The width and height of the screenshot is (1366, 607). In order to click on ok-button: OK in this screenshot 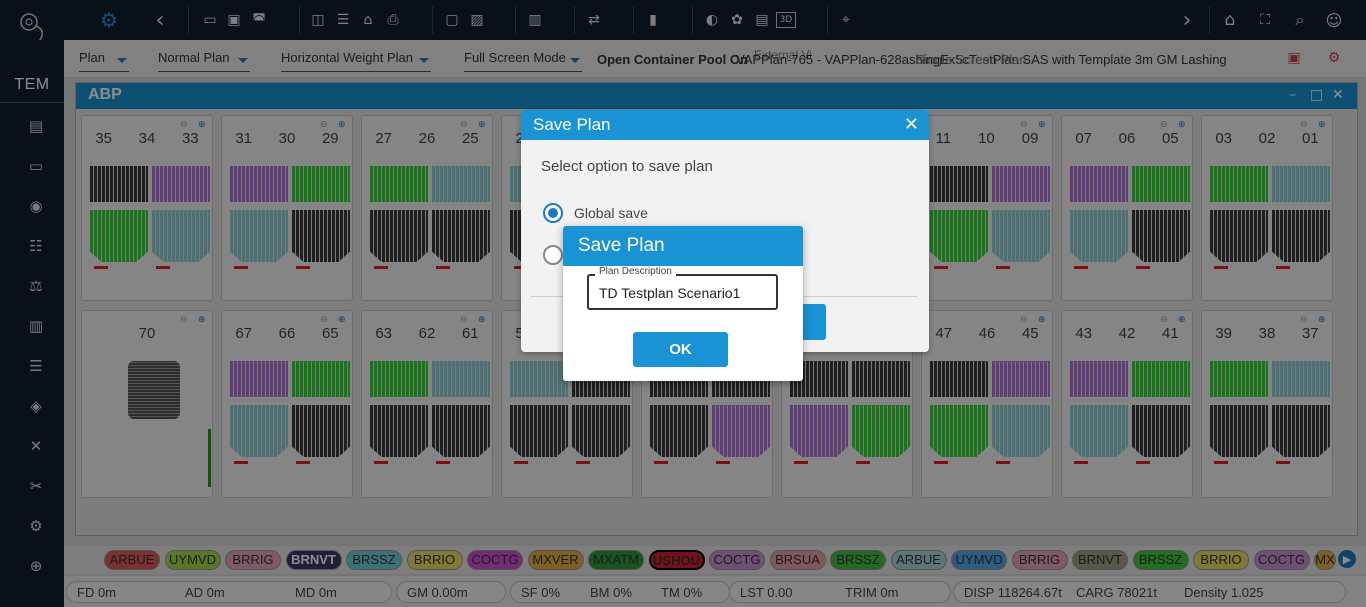, I will do `click(680, 349)`.